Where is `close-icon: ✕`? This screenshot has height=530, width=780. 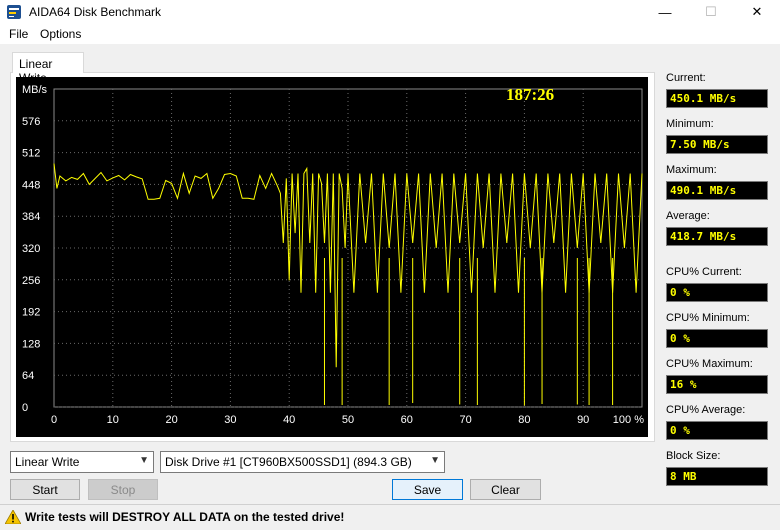 close-icon: ✕ is located at coordinates (757, 11).